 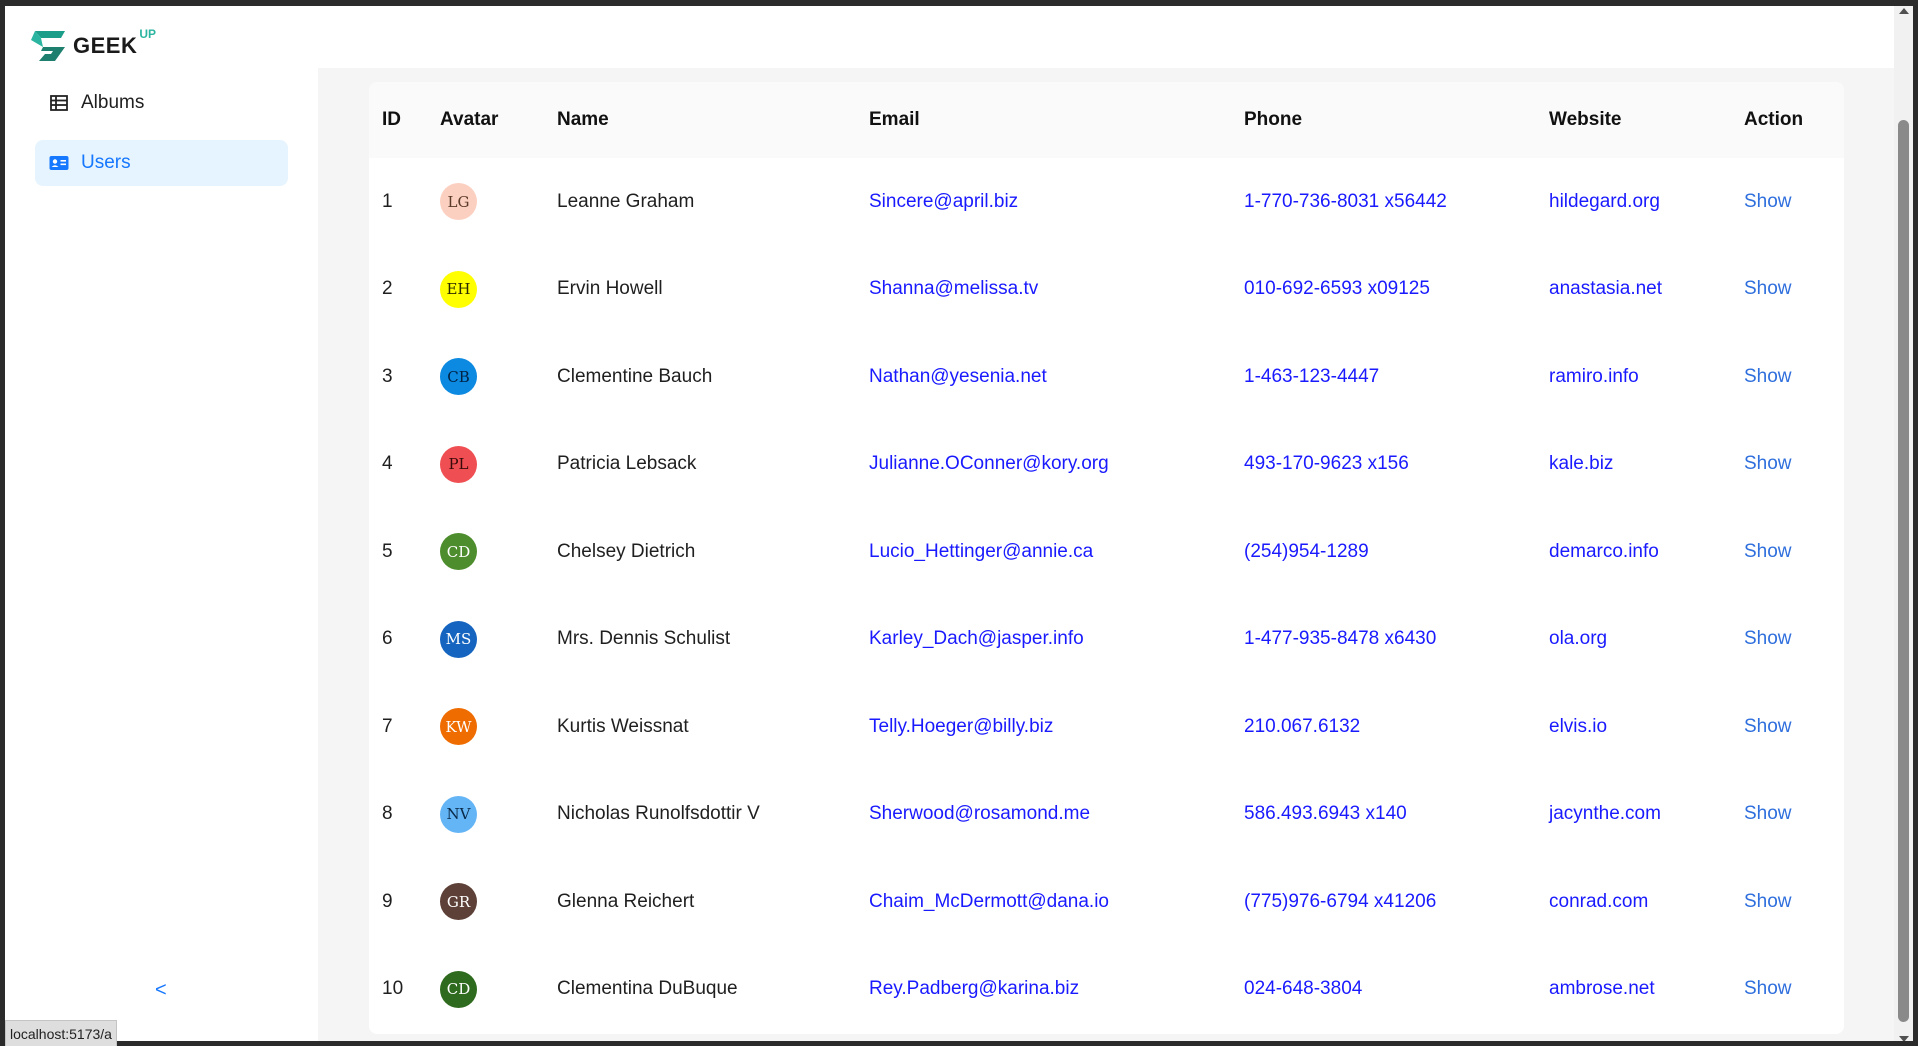 What do you see at coordinates (1904, 1039) in the screenshot?
I see `scroll-down-arrow-icon` at bounding box center [1904, 1039].